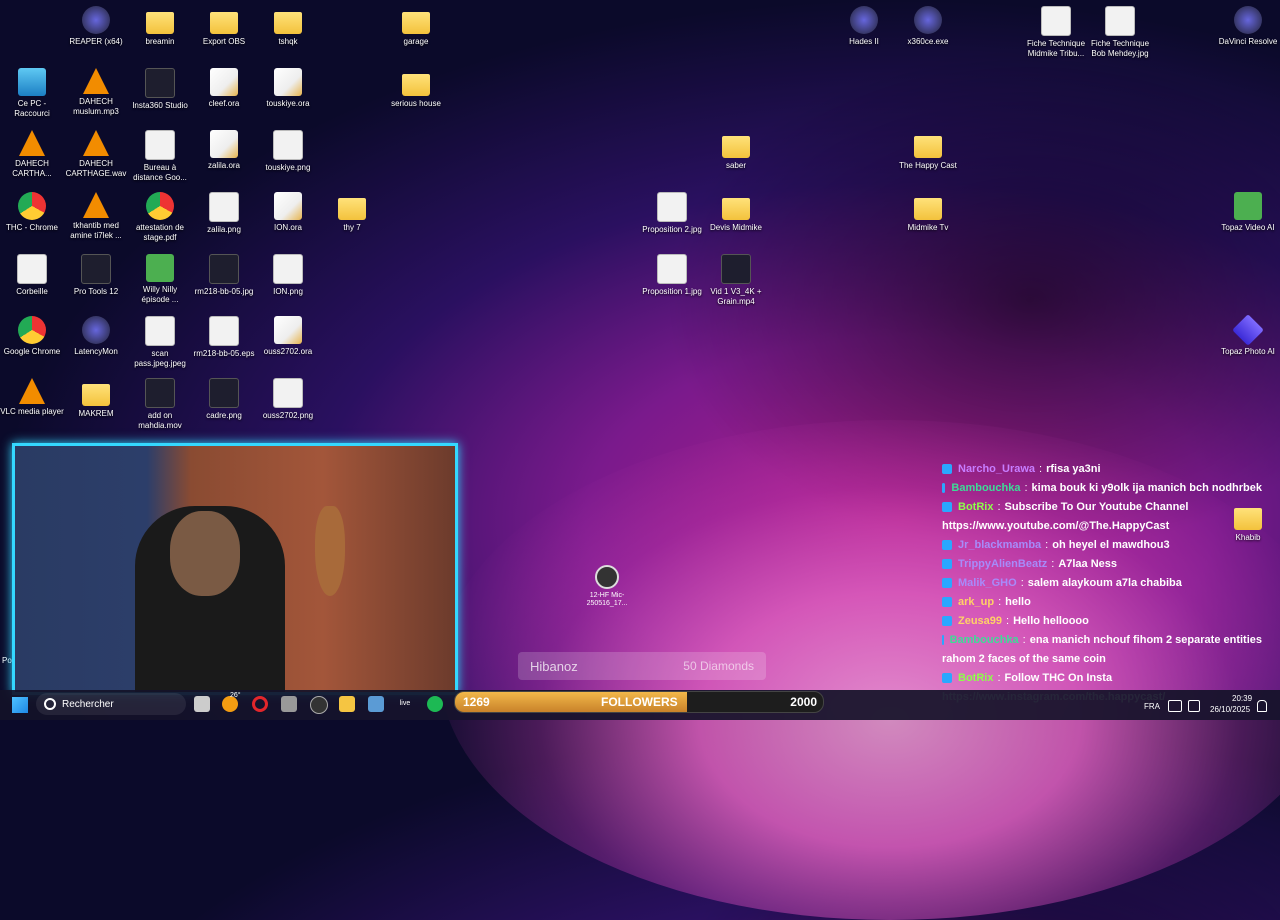 The width and height of the screenshot is (1280, 920). What do you see at coordinates (1120, 32) in the screenshot?
I see `desktop-icon: Fiche Technique Bob Mehdey.jpg` at bounding box center [1120, 32].